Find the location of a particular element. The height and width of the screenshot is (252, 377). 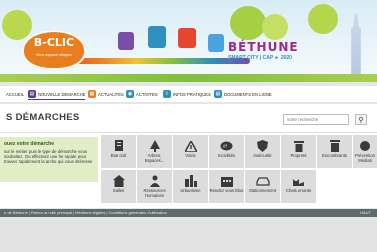

grass-decoration is located at coordinates (188, 78).